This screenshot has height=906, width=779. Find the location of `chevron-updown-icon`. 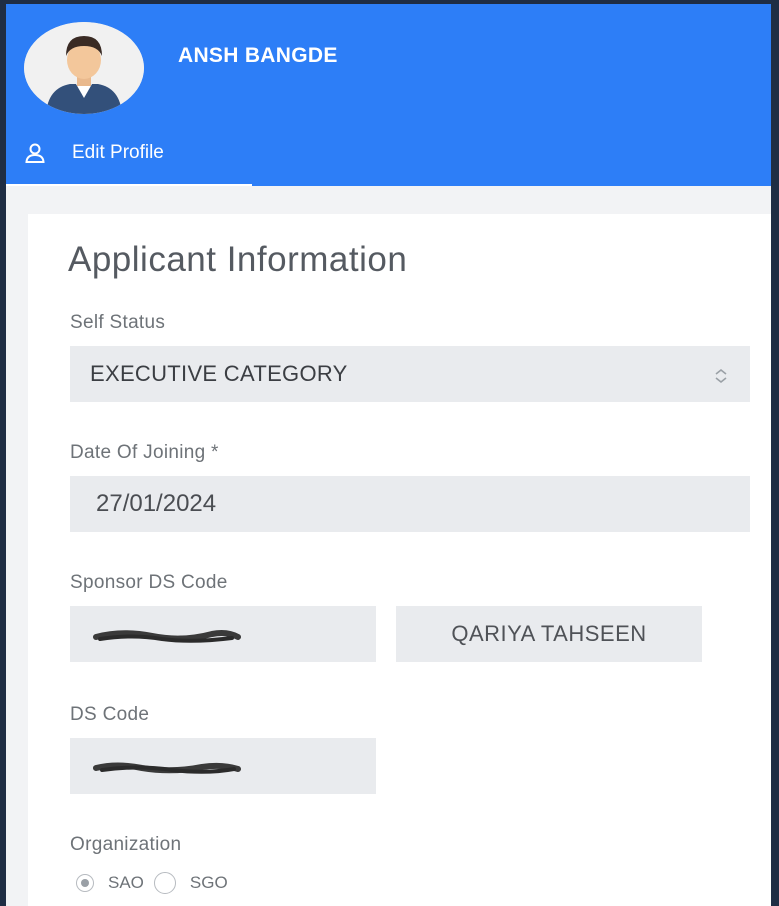

chevron-updown-icon is located at coordinates (721, 374).